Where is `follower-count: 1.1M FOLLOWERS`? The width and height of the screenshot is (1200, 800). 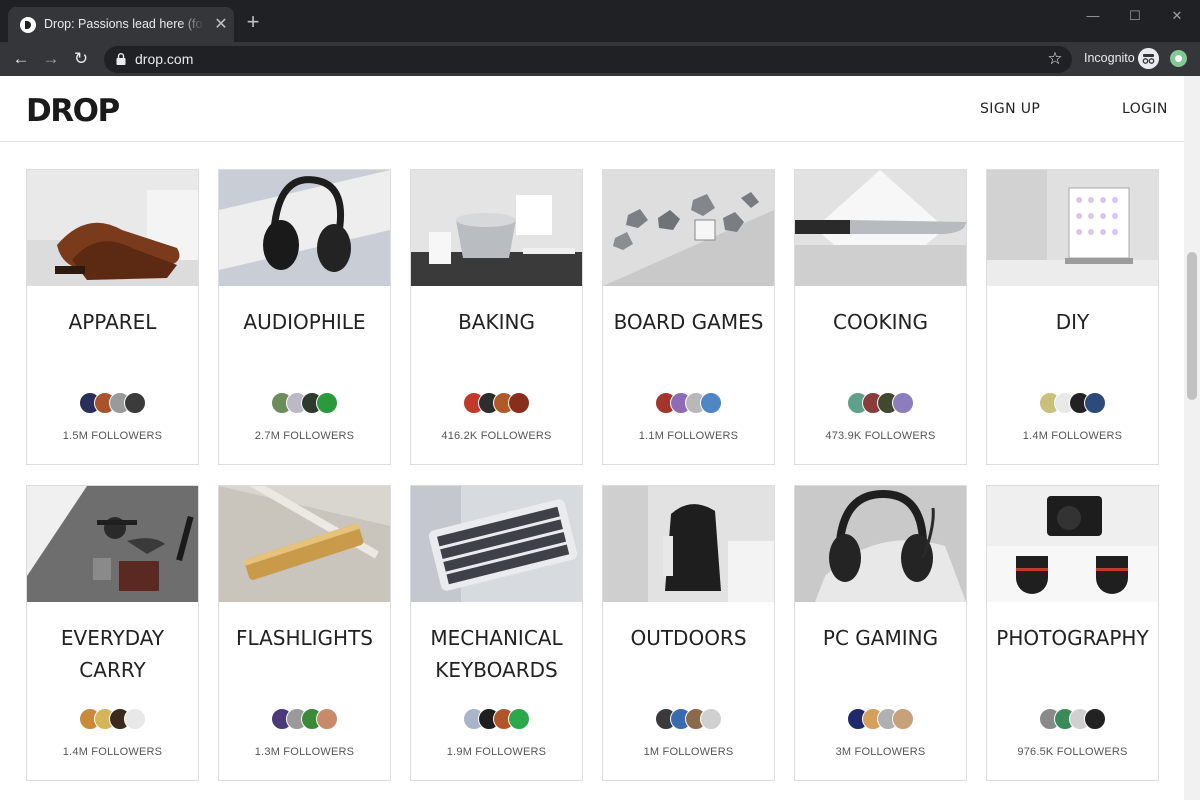 follower-count: 1.1M FOLLOWERS is located at coordinates (688, 436).